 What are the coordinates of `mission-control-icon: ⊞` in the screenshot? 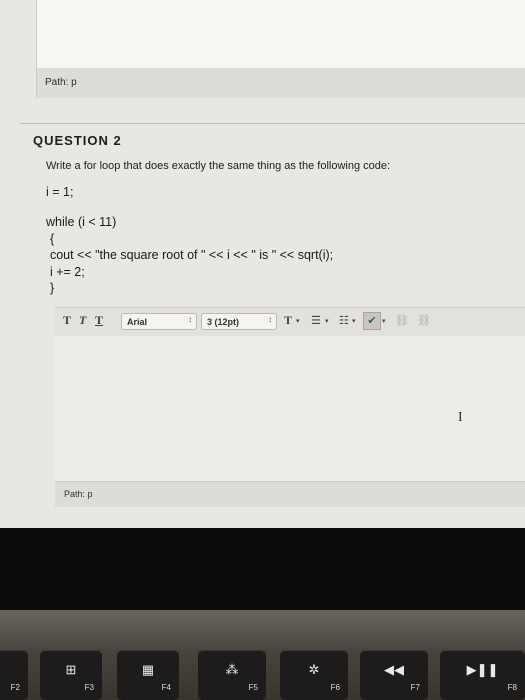 It's located at (71, 669).